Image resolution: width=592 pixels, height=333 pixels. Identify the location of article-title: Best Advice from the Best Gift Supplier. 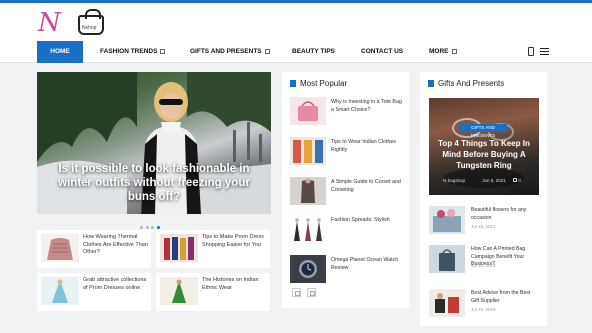
(505, 297).